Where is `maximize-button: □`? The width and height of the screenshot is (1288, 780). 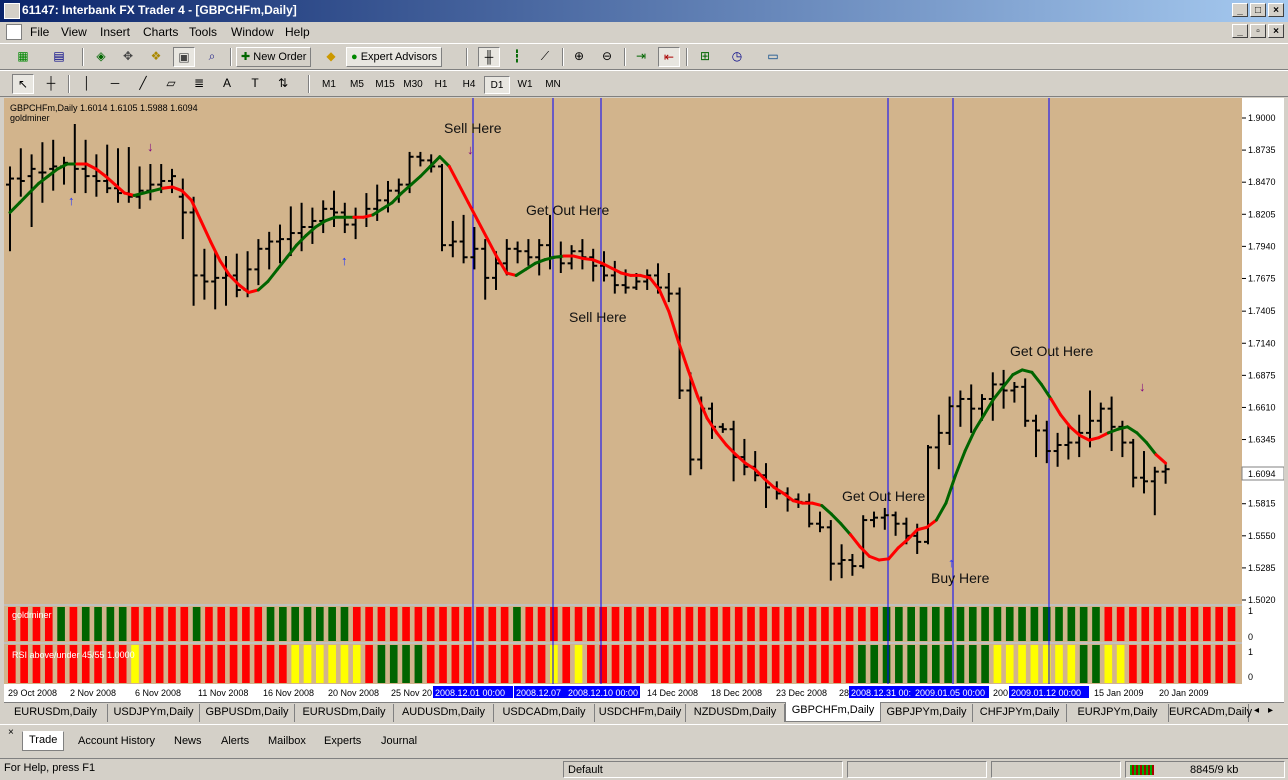 maximize-button: □ is located at coordinates (1258, 10).